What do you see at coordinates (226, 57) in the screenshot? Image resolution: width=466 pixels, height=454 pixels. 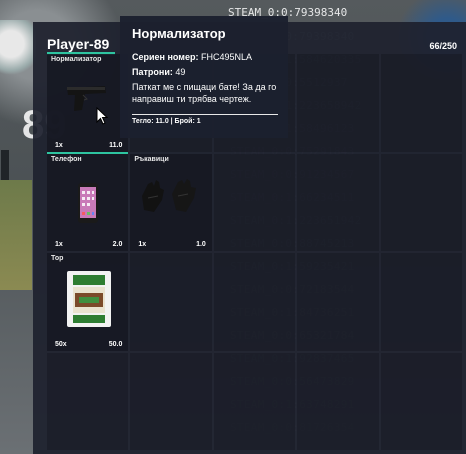 I see `serial-value: FHC495NLA` at bounding box center [226, 57].